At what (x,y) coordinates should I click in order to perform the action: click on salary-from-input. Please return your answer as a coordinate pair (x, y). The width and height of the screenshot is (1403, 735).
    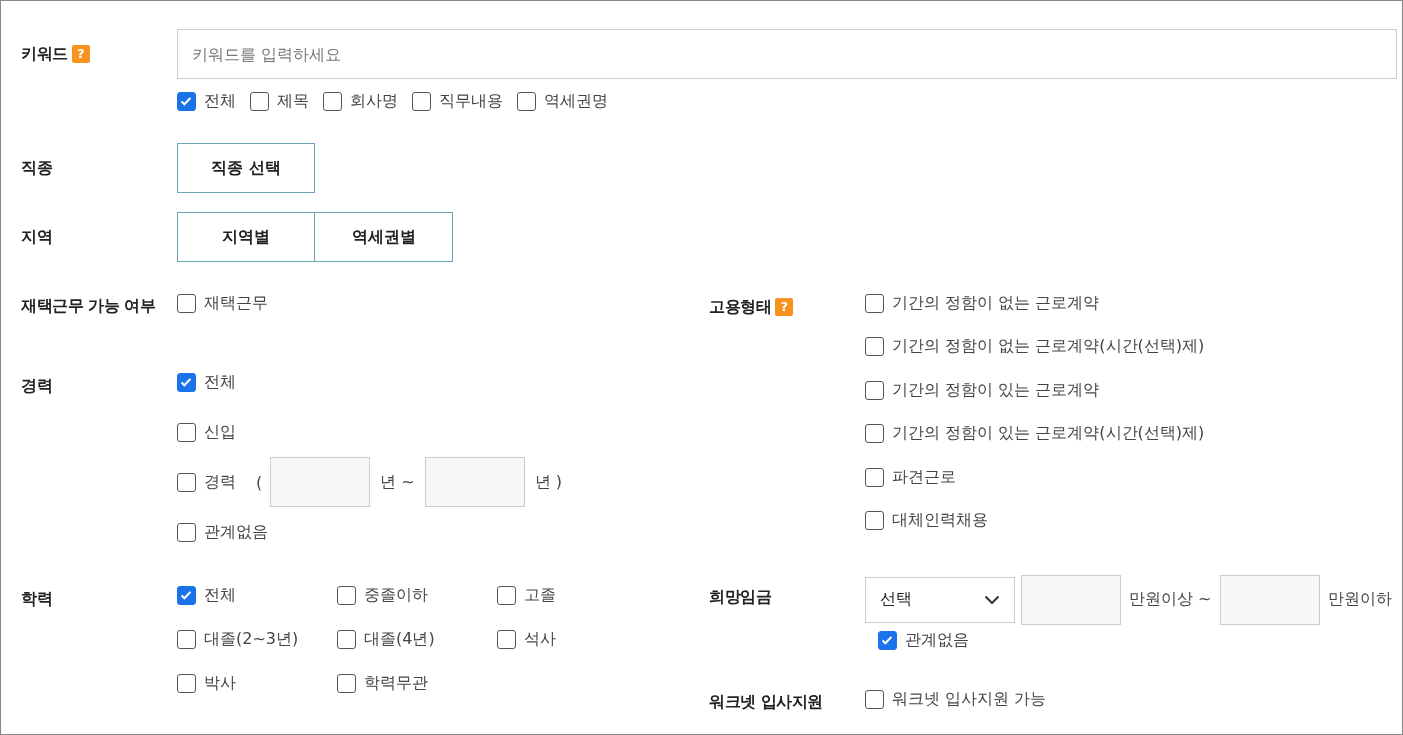
    Looking at the image, I should click on (1071, 599).